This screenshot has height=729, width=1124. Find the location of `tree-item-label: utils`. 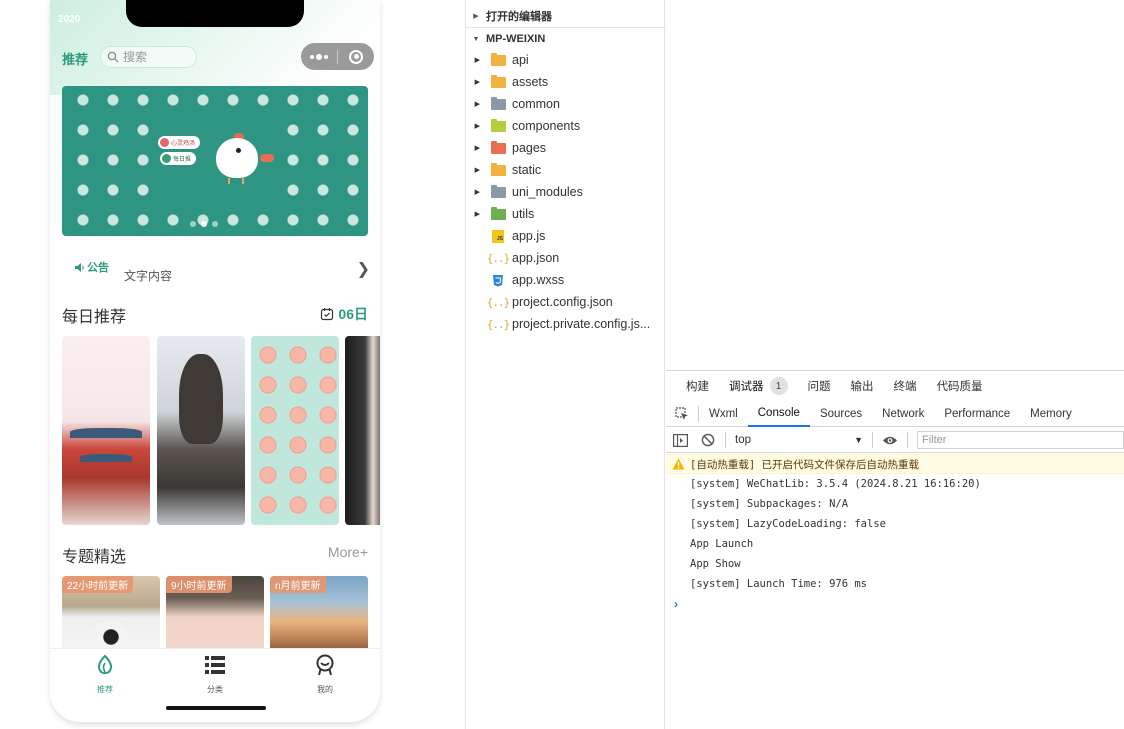

tree-item-label: utils is located at coordinates (523, 214).